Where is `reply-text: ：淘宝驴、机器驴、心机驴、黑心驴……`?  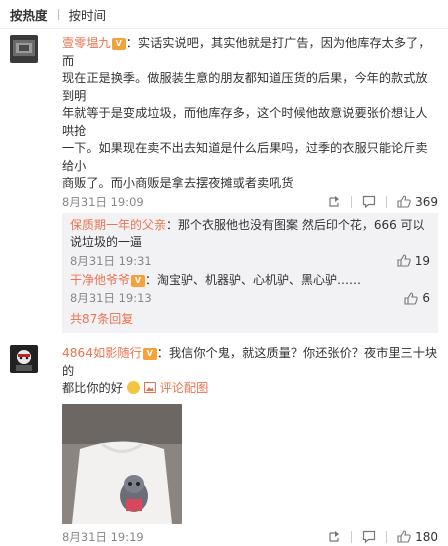 reply-text: ：淘宝驴、机器驴、心机驴、黑心驴…… is located at coordinates (253, 279).